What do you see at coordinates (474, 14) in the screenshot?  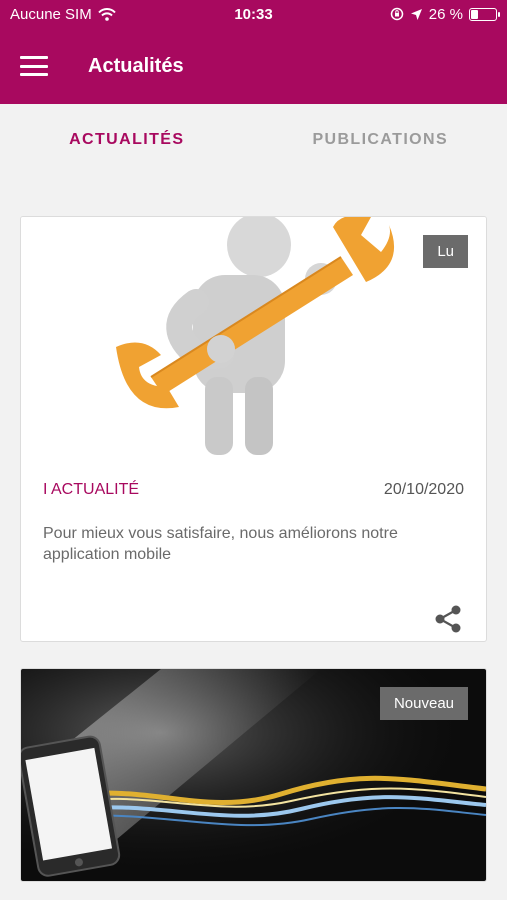 I see `battery-fill` at bounding box center [474, 14].